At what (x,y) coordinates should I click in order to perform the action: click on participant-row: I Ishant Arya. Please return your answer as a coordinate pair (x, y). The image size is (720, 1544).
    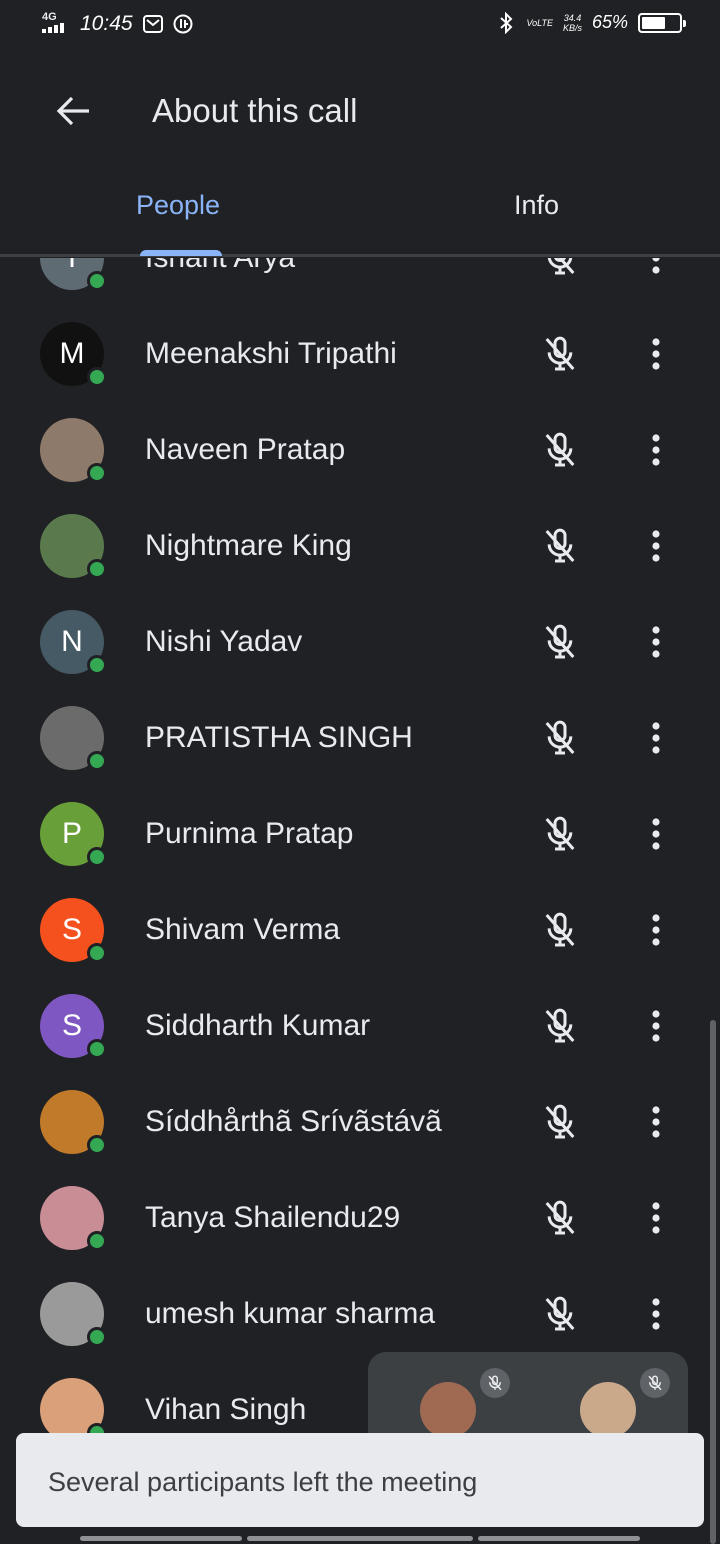
    Looking at the image, I should click on (360, 282).